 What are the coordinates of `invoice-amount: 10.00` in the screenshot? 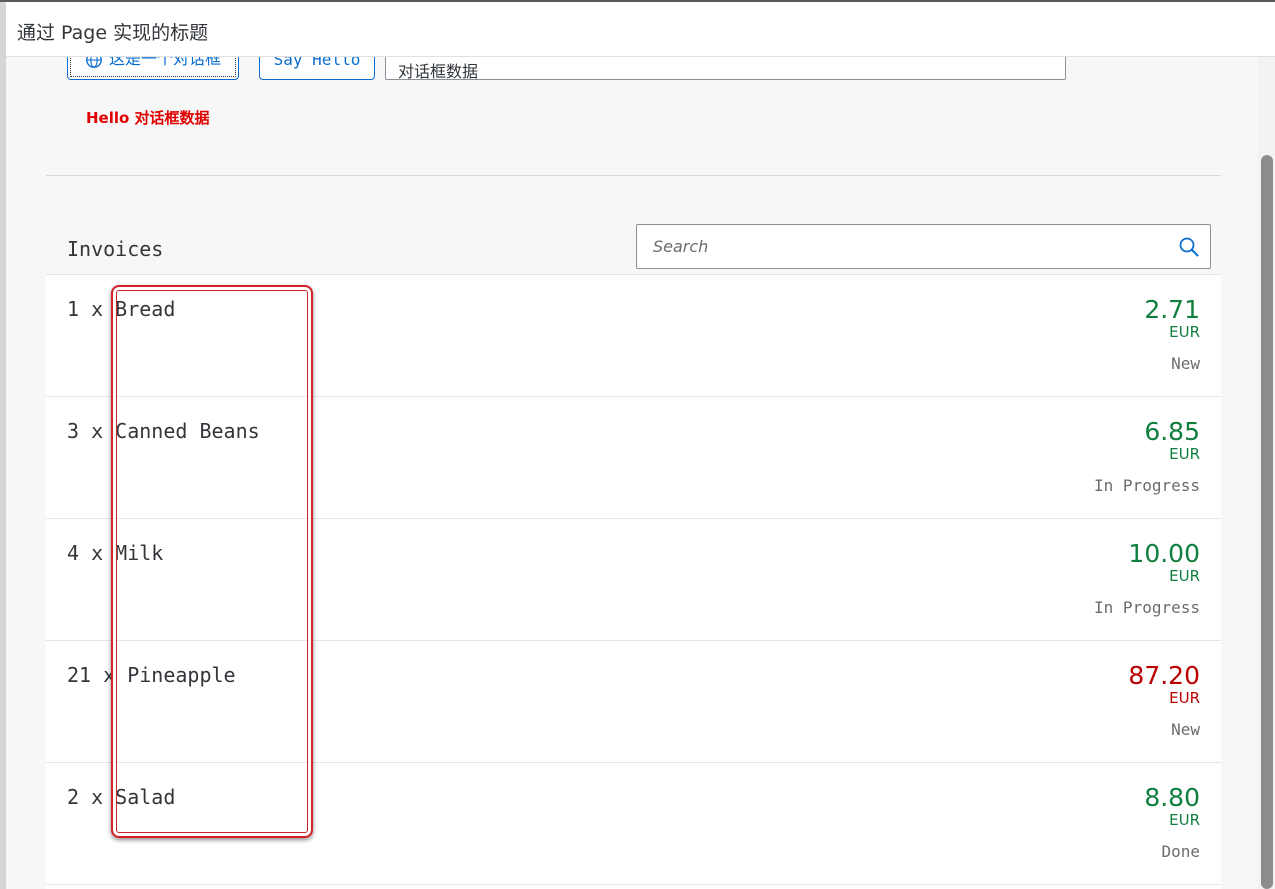 It's located at (1164, 553).